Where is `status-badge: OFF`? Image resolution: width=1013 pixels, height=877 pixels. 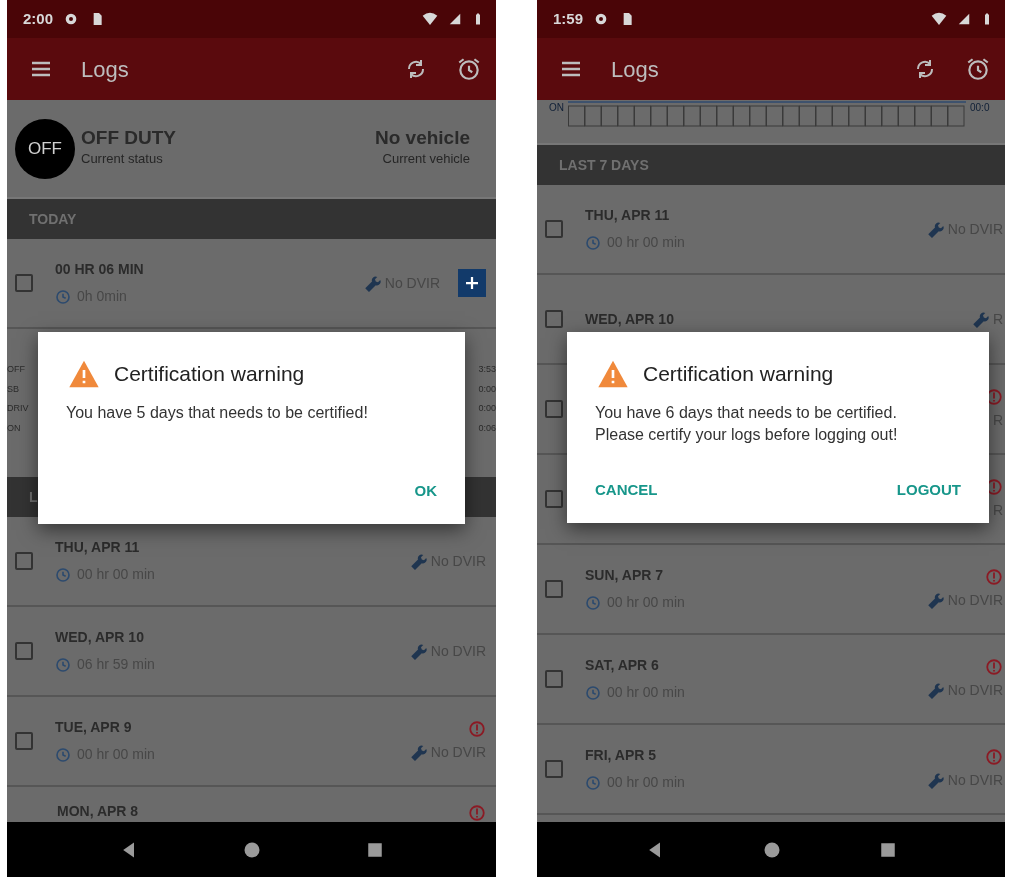
status-badge: OFF is located at coordinates (45, 148).